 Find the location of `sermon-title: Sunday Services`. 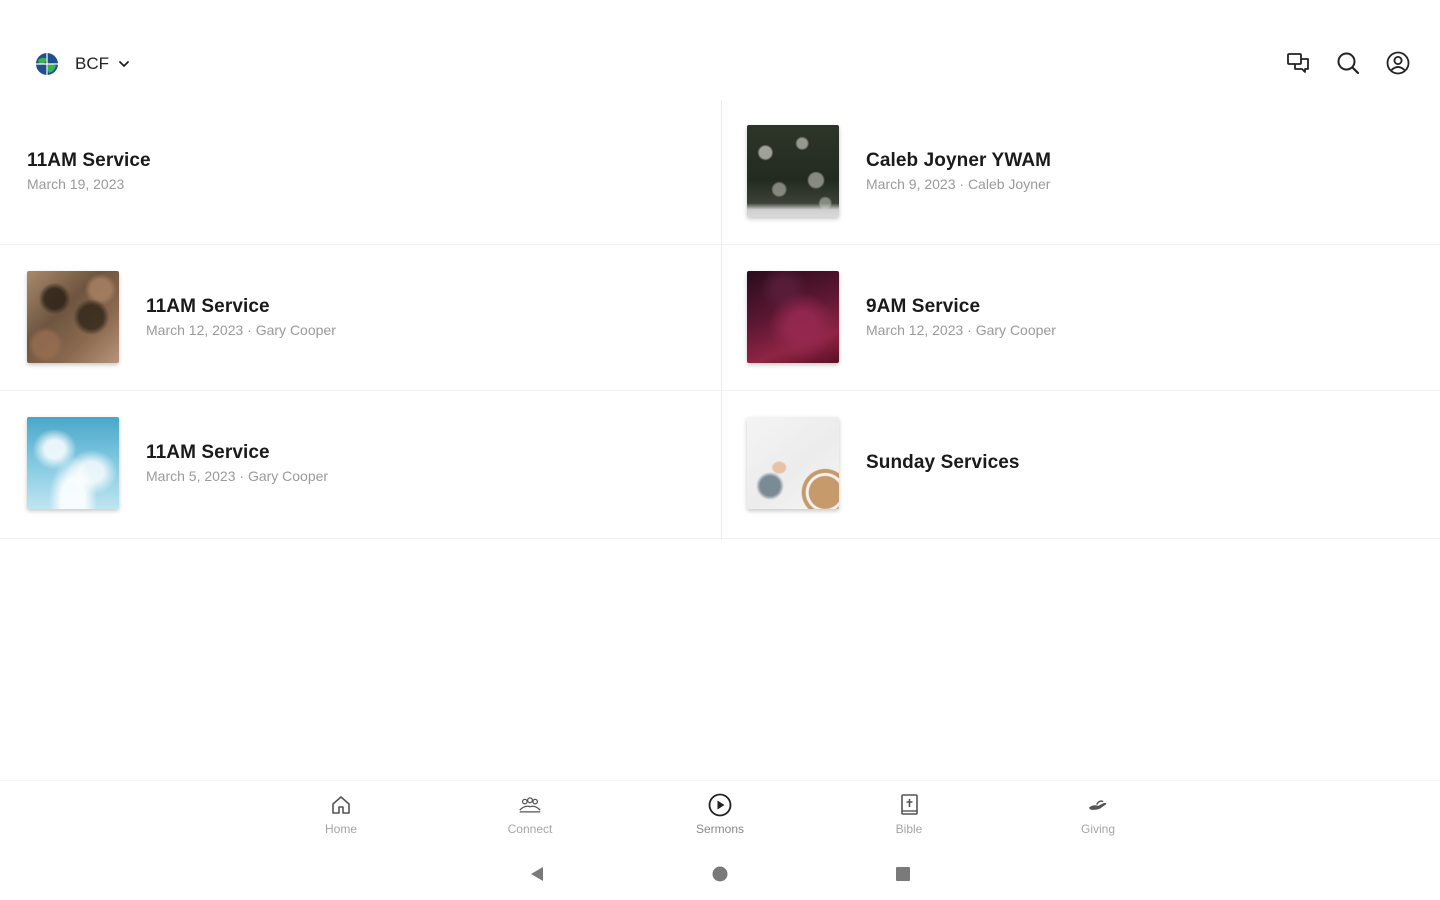

sermon-title: Sunday Services is located at coordinates (943, 462).